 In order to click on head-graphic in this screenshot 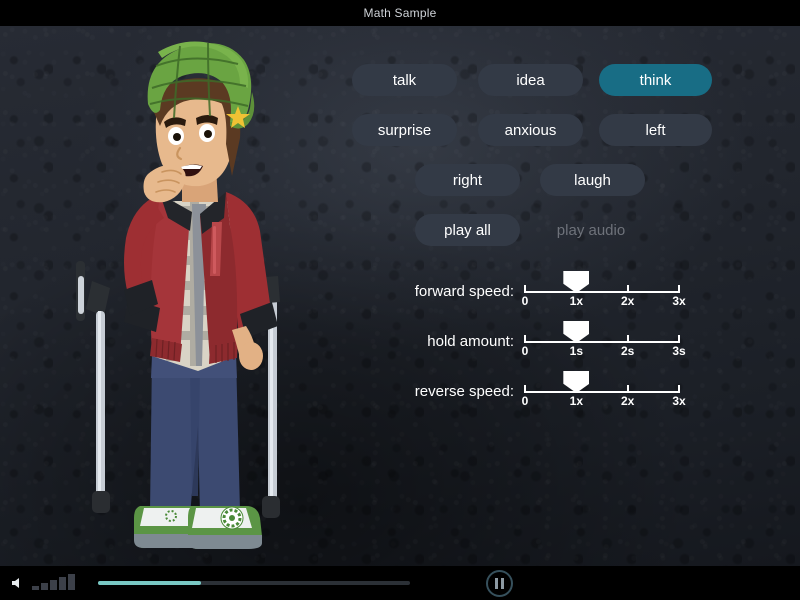, I will do `click(199, 122)`.